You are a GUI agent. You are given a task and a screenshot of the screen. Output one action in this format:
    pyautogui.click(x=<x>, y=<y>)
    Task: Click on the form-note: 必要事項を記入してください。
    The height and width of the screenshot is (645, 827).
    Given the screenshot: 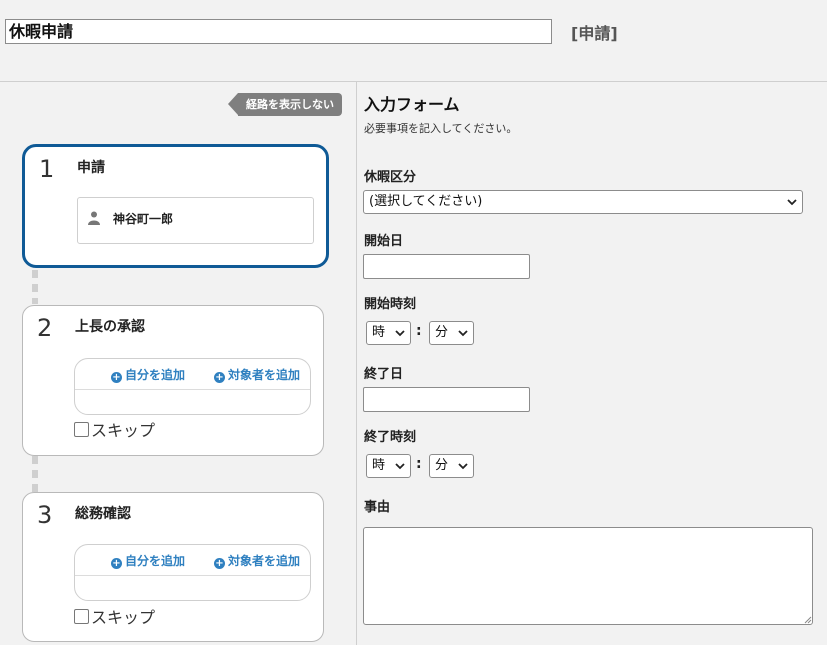 What is the action you would take?
    pyautogui.click(x=441, y=128)
    